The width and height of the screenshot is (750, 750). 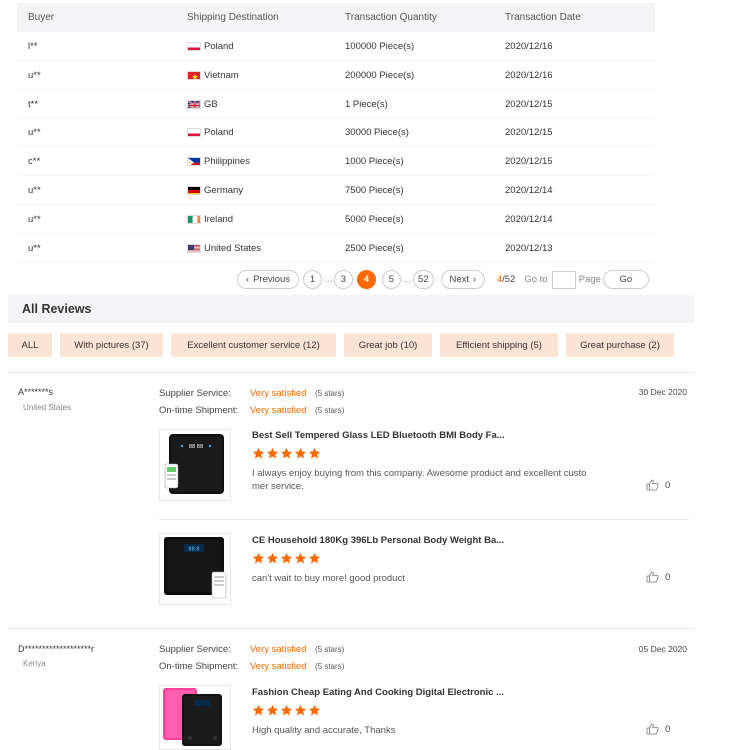 What do you see at coordinates (195, 465) in the screenshot?
I see `product-image: 88 88` at bounding box center [195, 465].